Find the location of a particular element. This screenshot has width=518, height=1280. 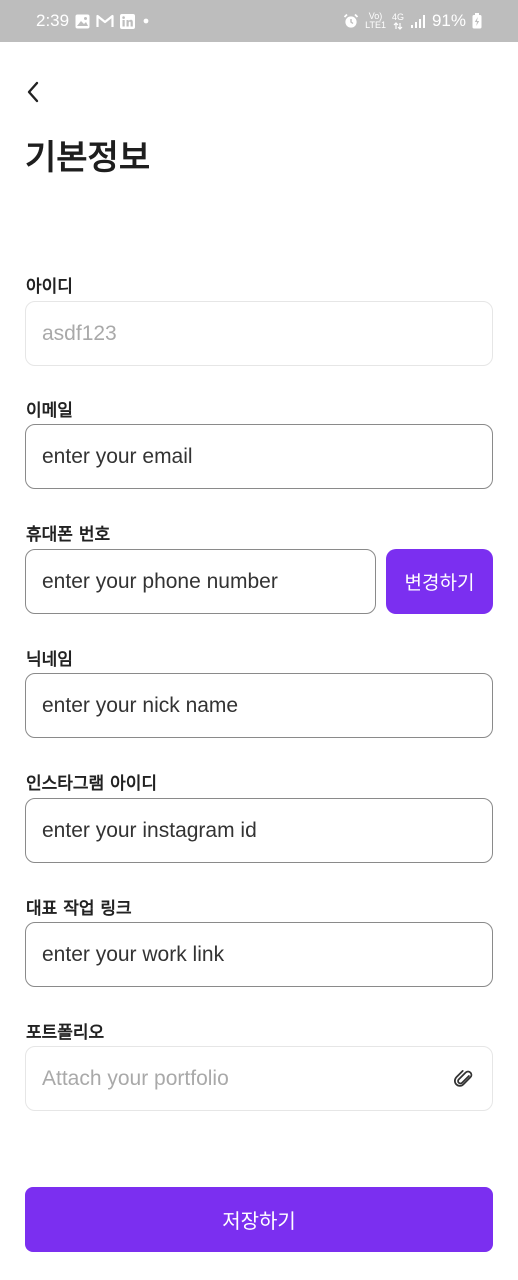

email-label: 이메일 is located at coordinates (49, 411).